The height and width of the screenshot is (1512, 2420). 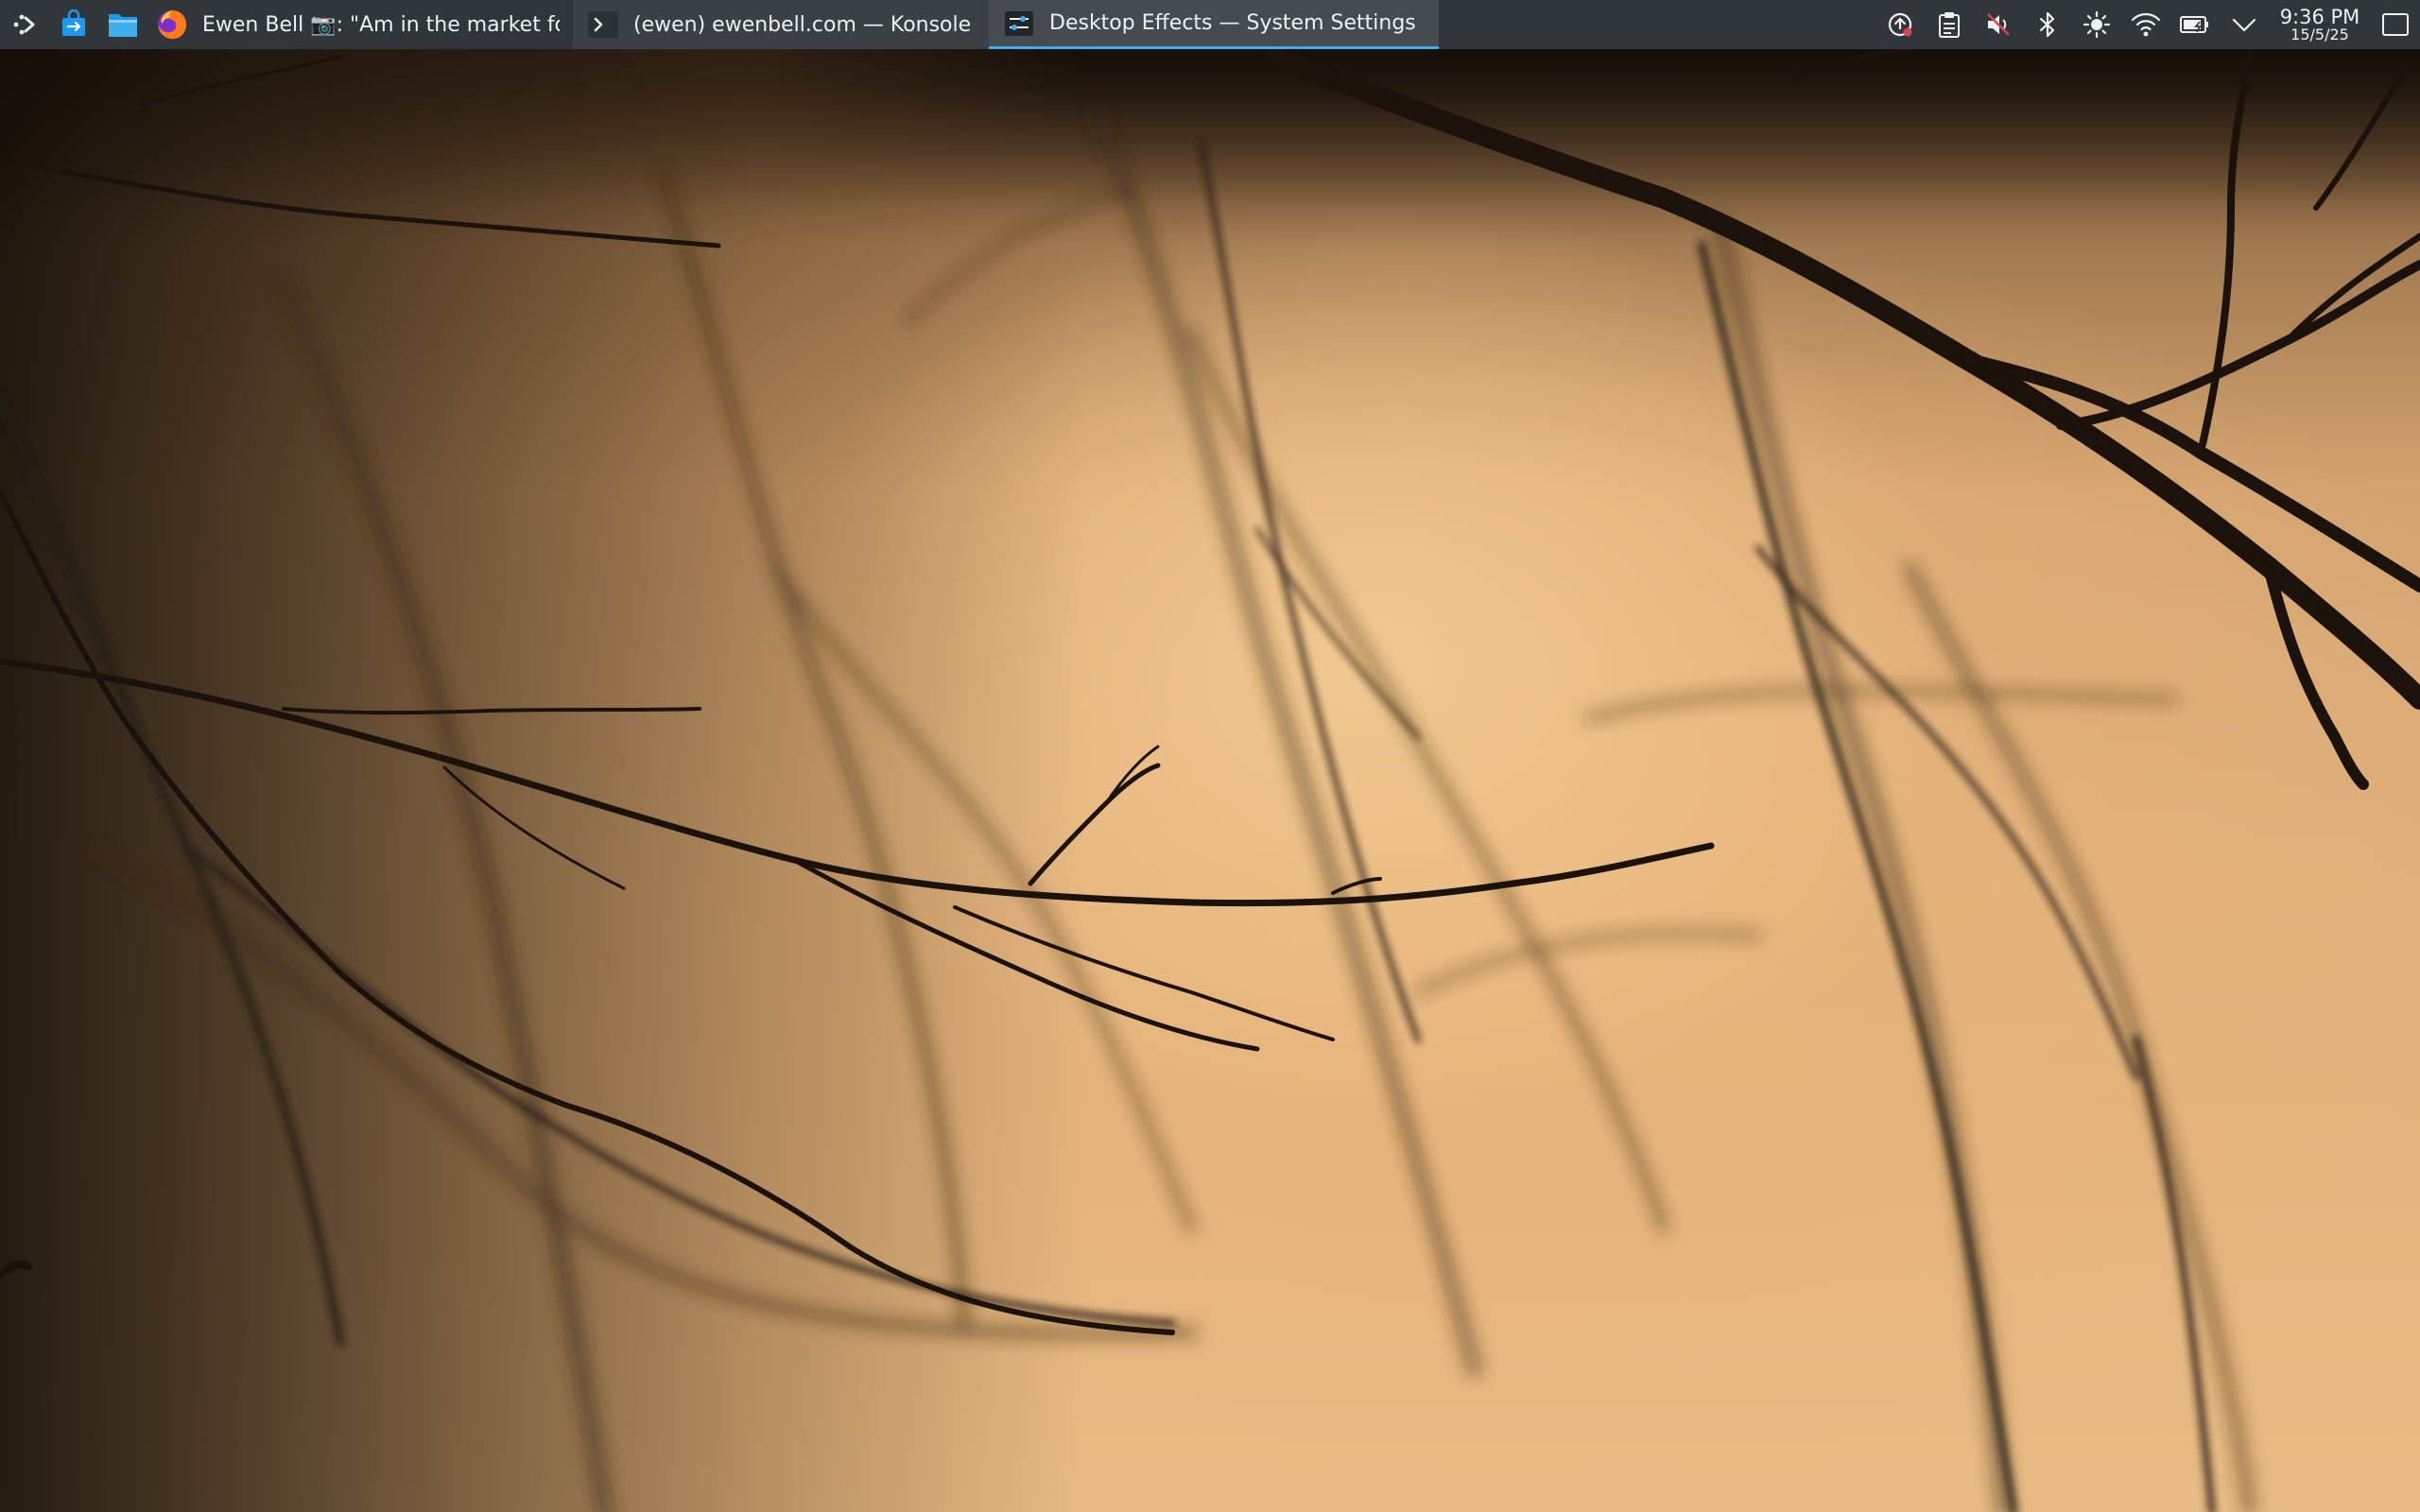 What do you see at coordinates (2319, 16) in the screenshot?
I see `clock-time: 9:36 PM` at bounding box center [2319, 16].